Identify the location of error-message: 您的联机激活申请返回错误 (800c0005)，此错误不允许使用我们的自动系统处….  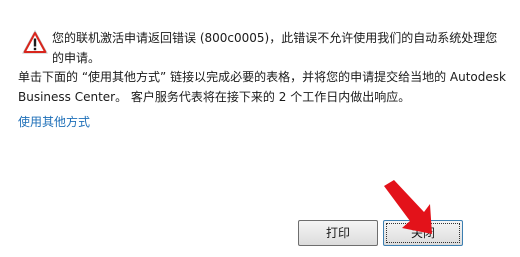
(275, 48).